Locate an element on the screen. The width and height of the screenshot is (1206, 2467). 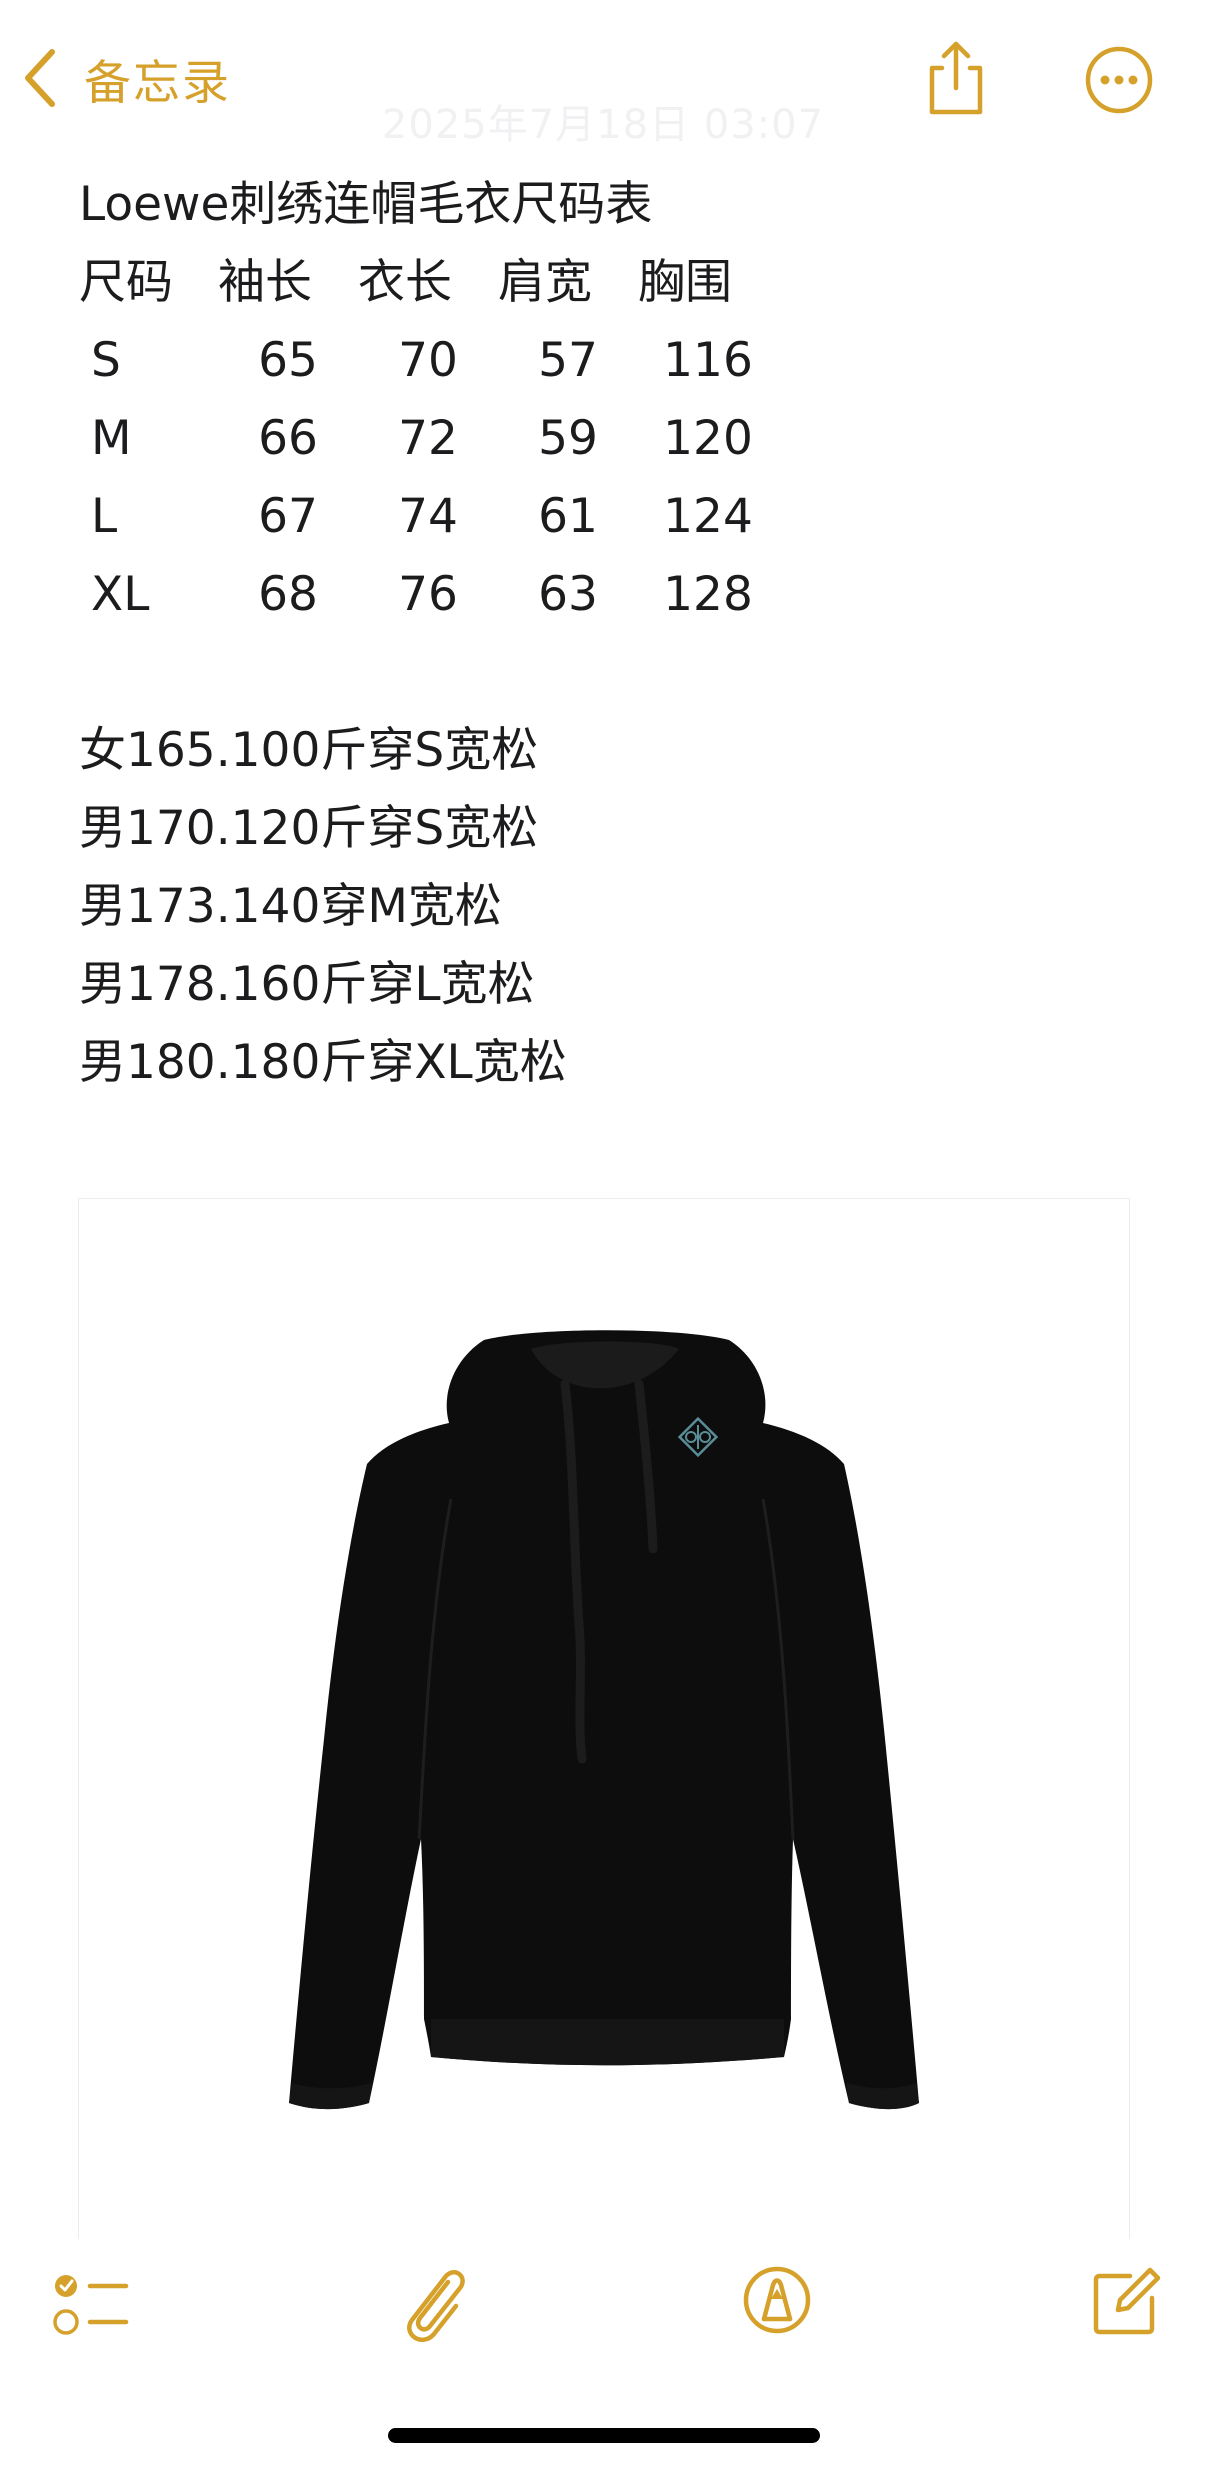
length-cell: 76 is located at coordinates (428, 594).